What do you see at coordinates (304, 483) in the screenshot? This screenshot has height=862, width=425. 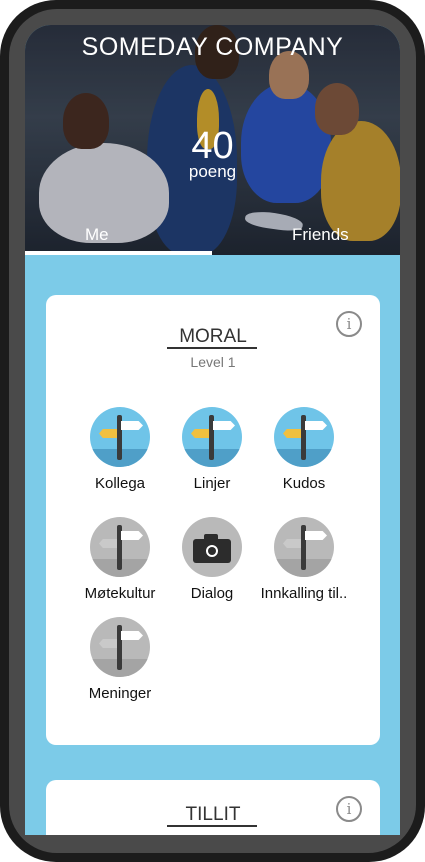 I see `badge-label: Kudos` at bounding box center [304, 483].